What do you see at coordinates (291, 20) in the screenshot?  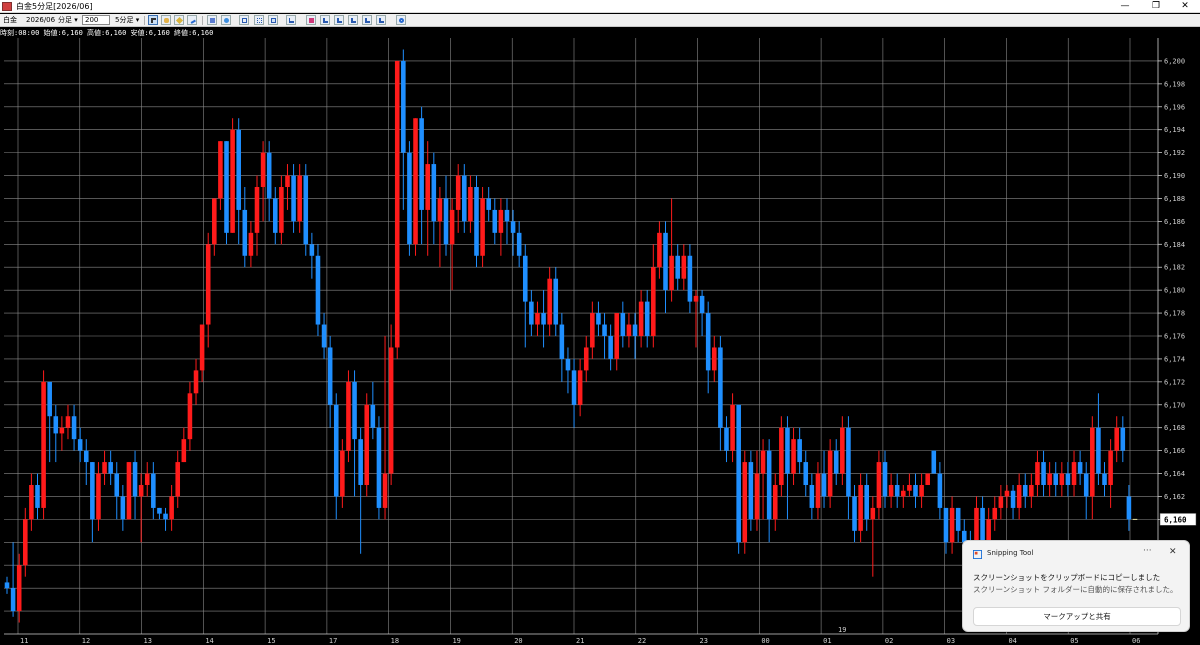 I see `chart-type-icon` at bounding box center [291, 20].